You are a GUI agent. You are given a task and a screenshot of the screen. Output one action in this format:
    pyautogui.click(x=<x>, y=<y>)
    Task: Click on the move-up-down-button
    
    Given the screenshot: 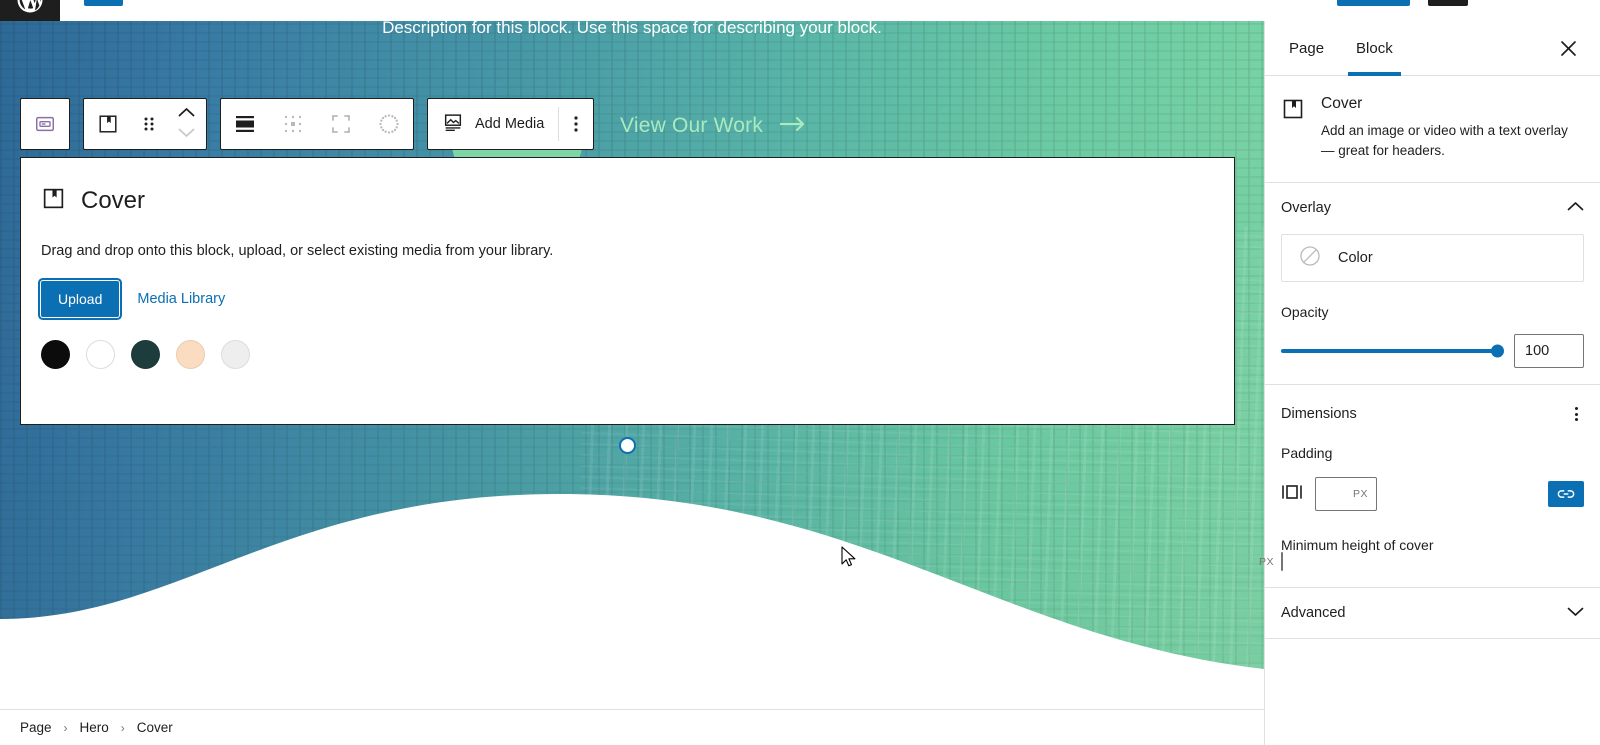 What is the action you would take?
    pyautogui.click(x=186, y=124)
    